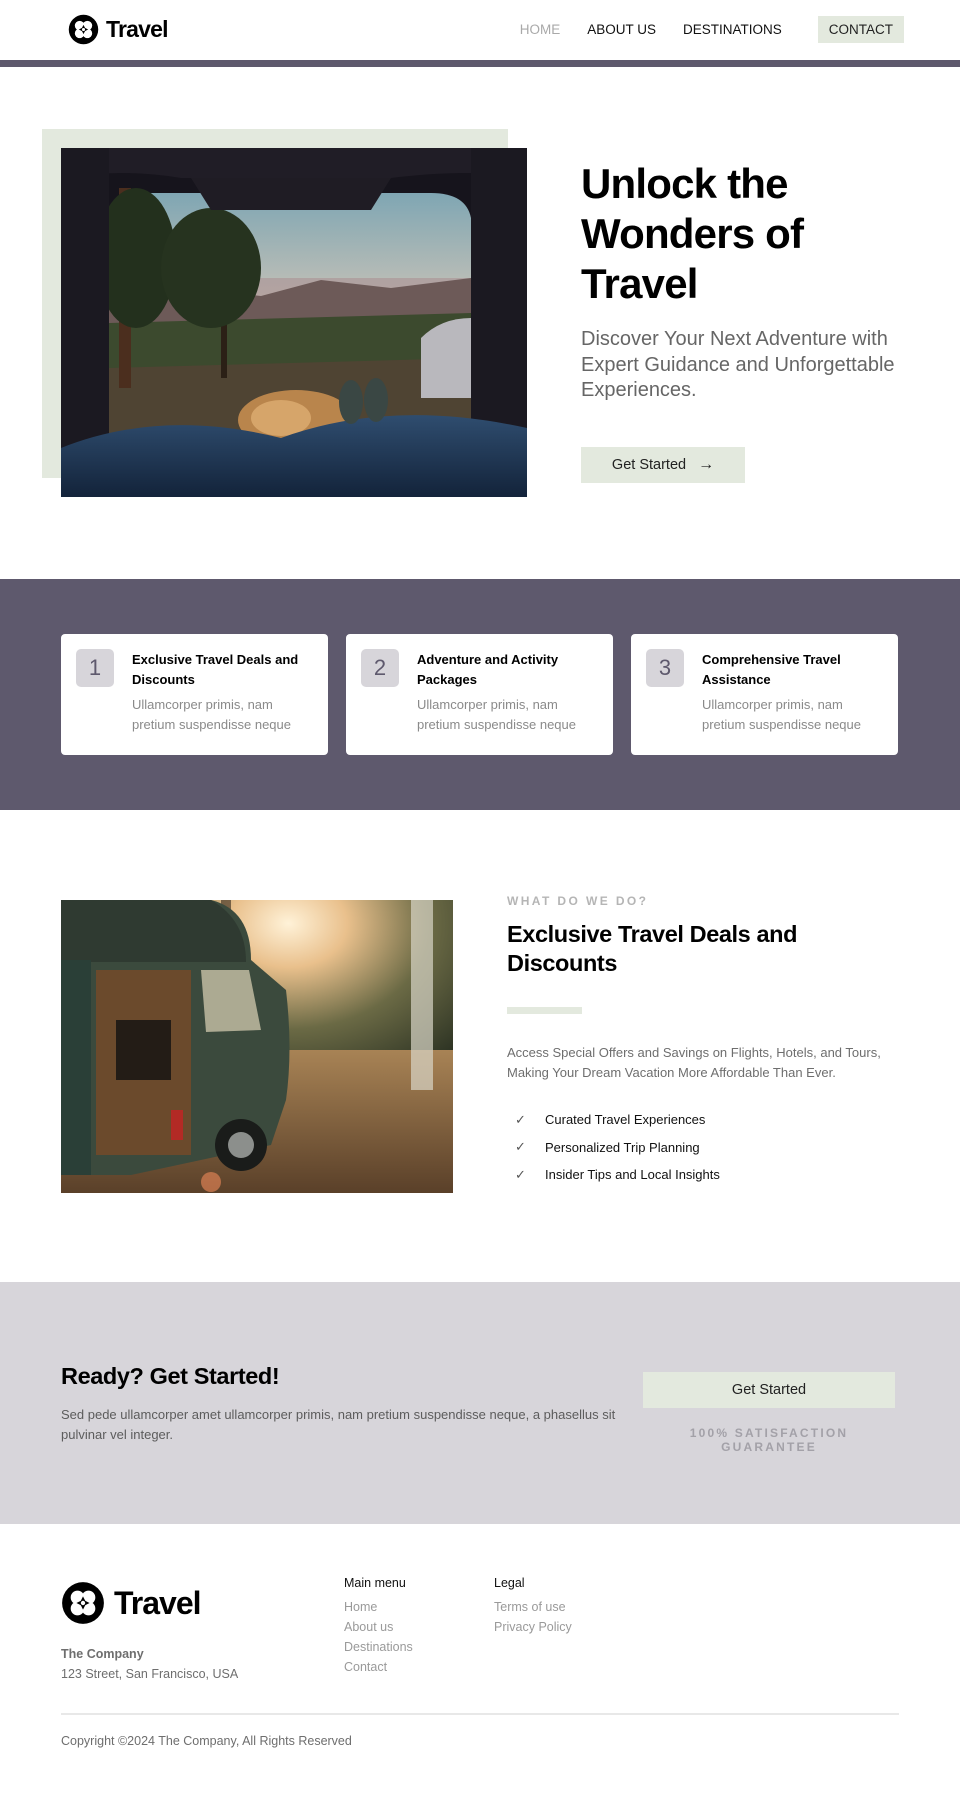 This screenshot has height=1797, width=960. I want to click on hero-title: Unlock the Wonders of Travel, so click(692, 233).